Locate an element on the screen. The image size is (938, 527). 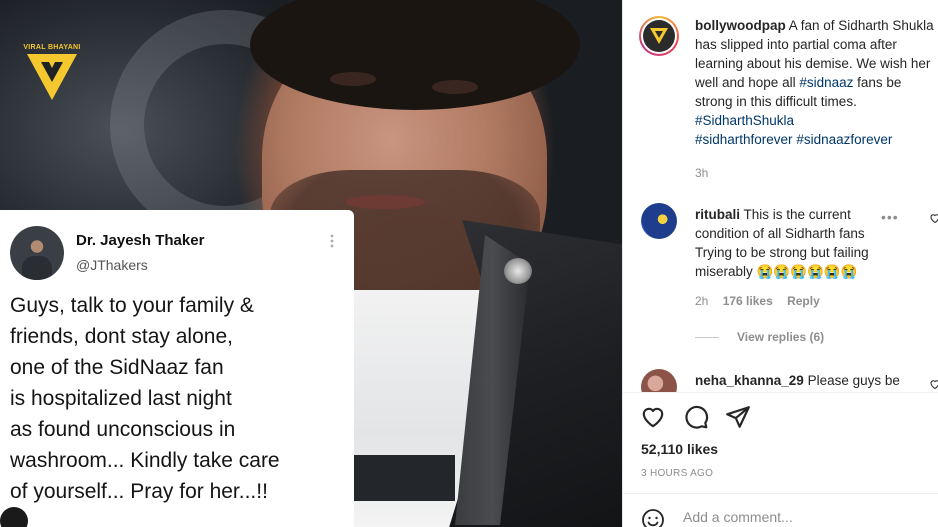
lapel-brooch is located at coordinates (518, 271).